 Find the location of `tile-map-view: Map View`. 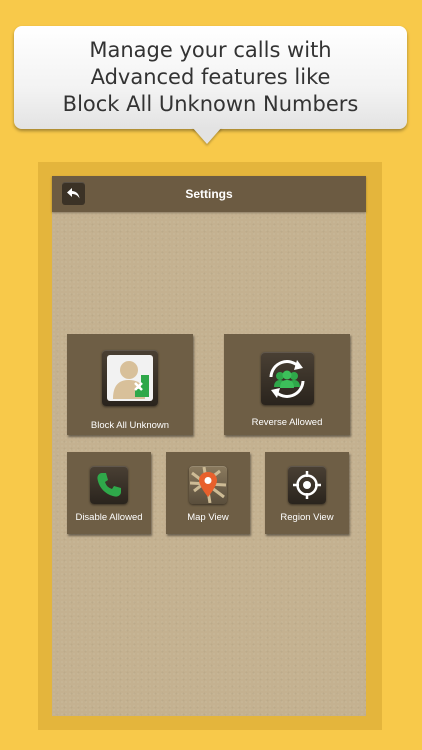

tile-map-view: Map View is located at coordinates (208, 493).